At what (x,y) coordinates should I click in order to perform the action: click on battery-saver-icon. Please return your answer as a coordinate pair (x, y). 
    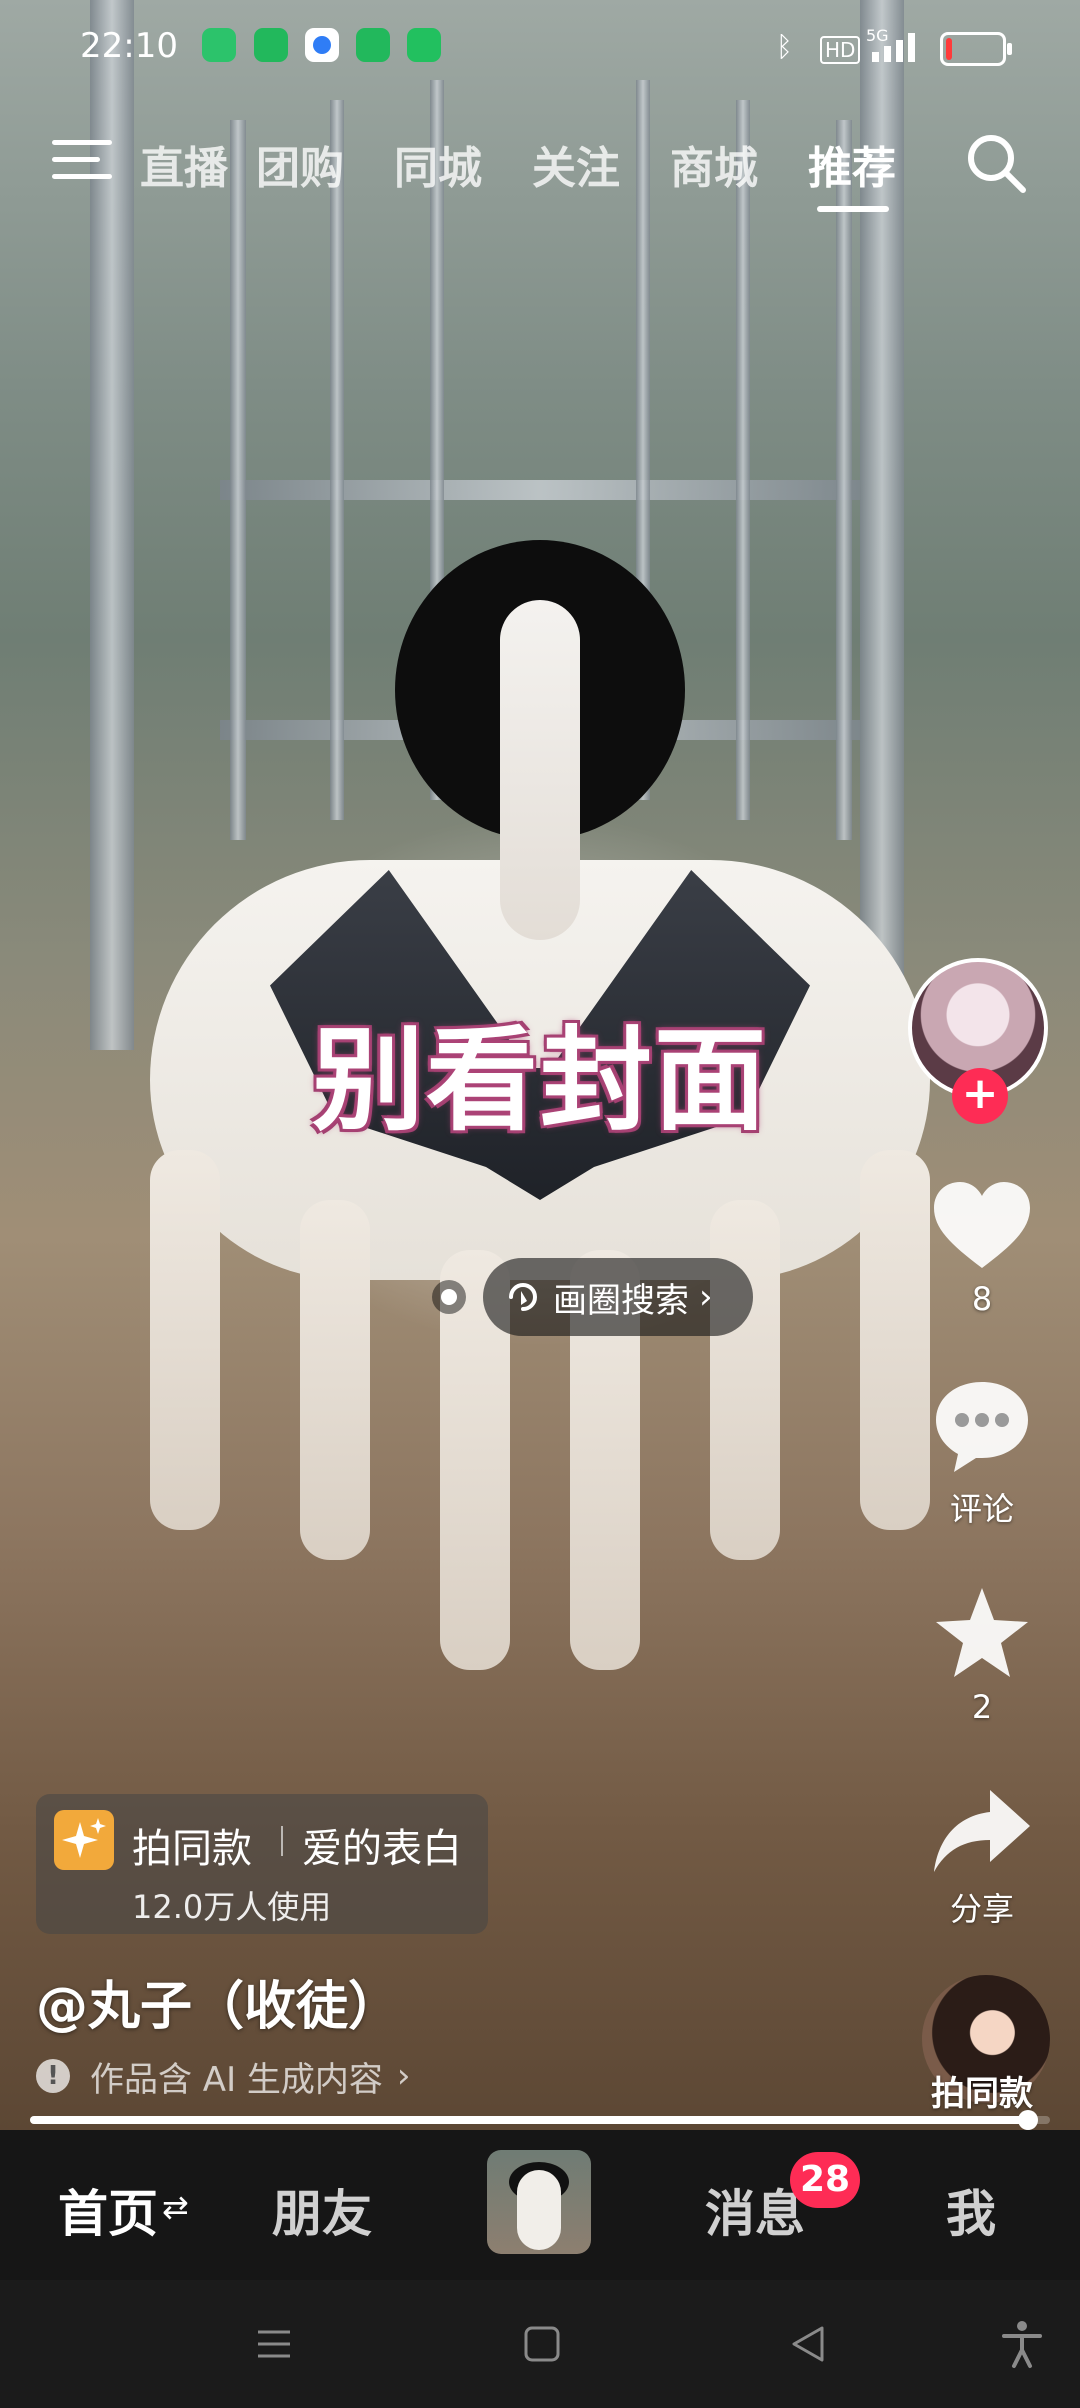
    Looking at the image, I should click on (219, 45).